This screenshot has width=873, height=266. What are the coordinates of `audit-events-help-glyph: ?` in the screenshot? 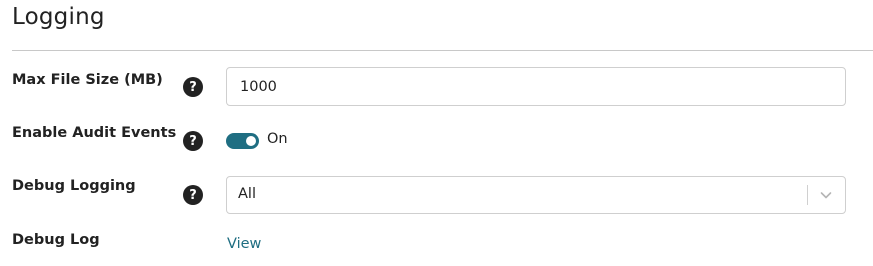 It's located at (193, 141).